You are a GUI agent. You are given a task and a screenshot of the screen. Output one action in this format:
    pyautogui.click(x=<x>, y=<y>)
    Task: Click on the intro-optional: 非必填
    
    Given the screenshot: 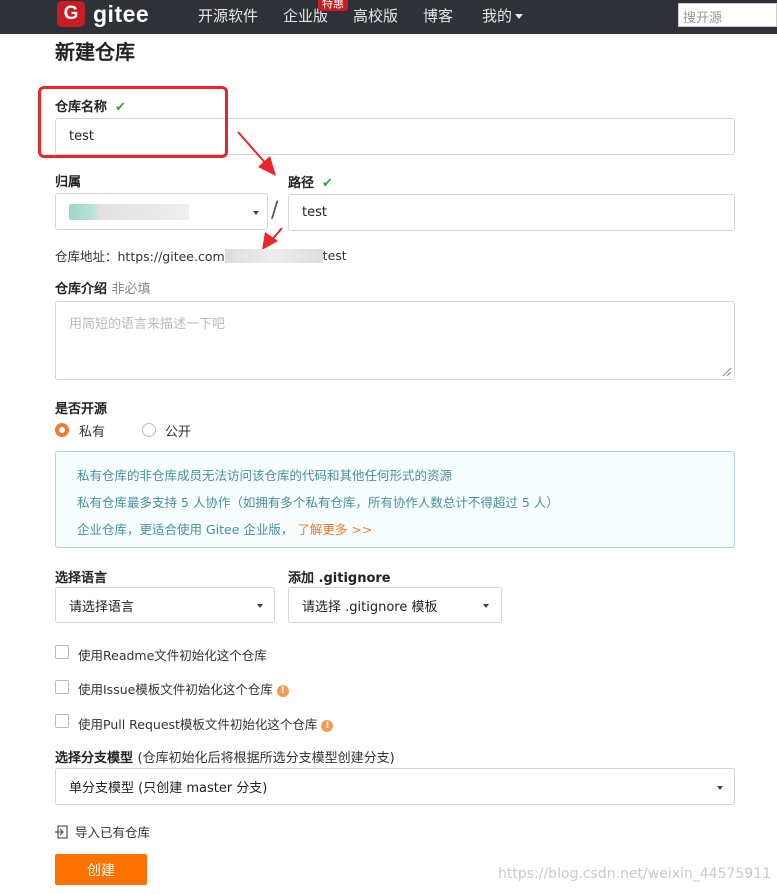 What is the action you would take?
    pyautogui.click(x=131, y=289)
    